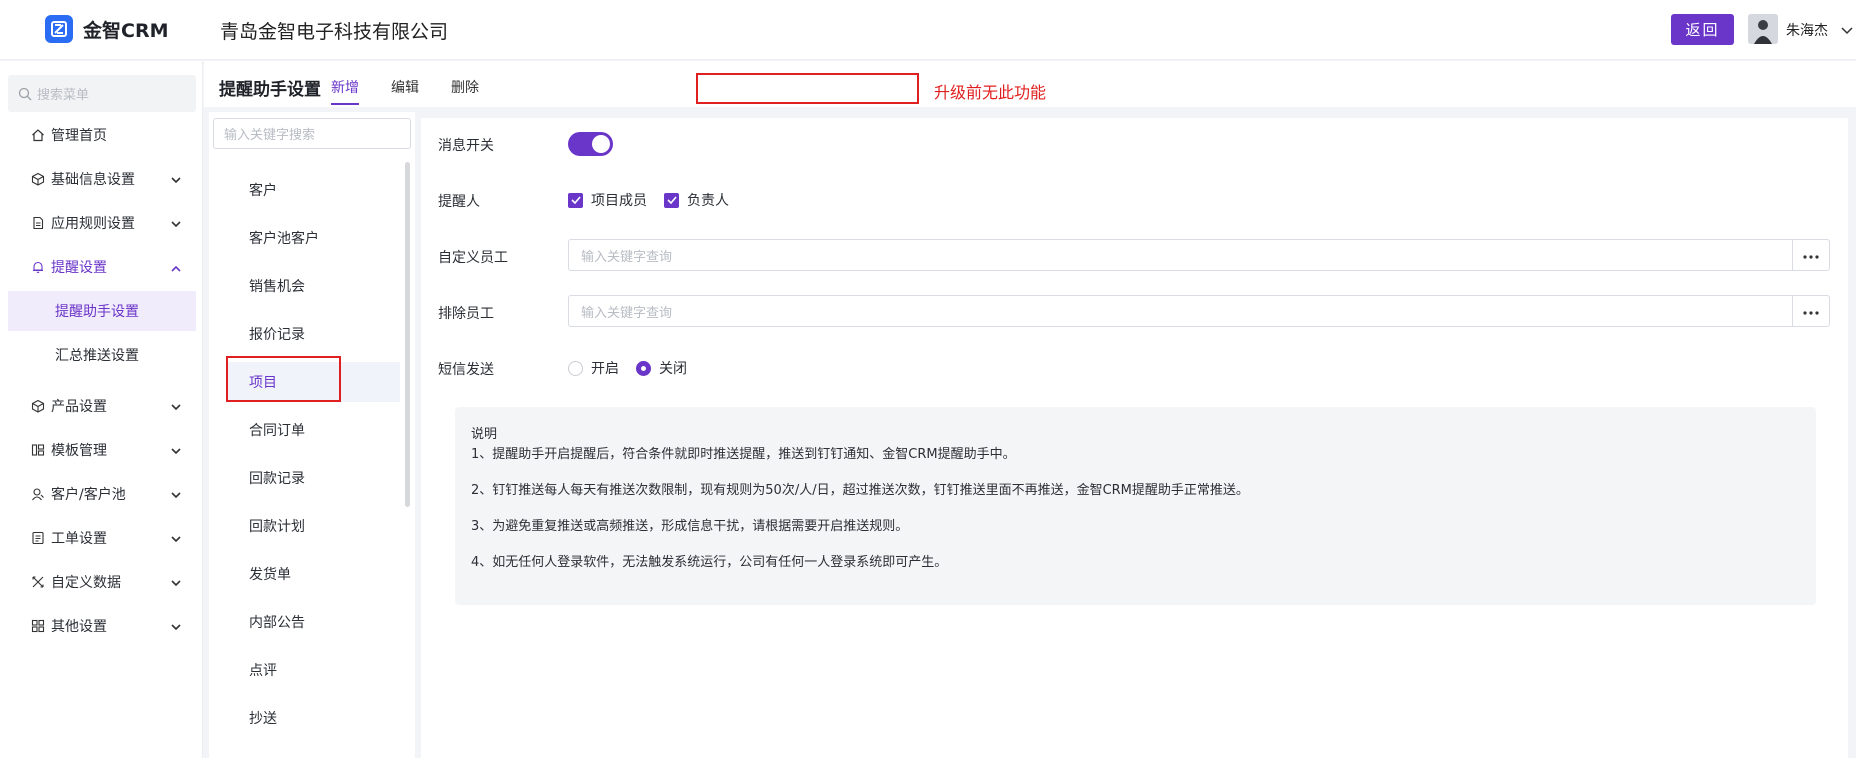 The height and width of the screenshot is (758, 1856). What do you see at coordinates (38, 223) in the screenshot?
I see `document-icon` at bounding box center [38, 223].